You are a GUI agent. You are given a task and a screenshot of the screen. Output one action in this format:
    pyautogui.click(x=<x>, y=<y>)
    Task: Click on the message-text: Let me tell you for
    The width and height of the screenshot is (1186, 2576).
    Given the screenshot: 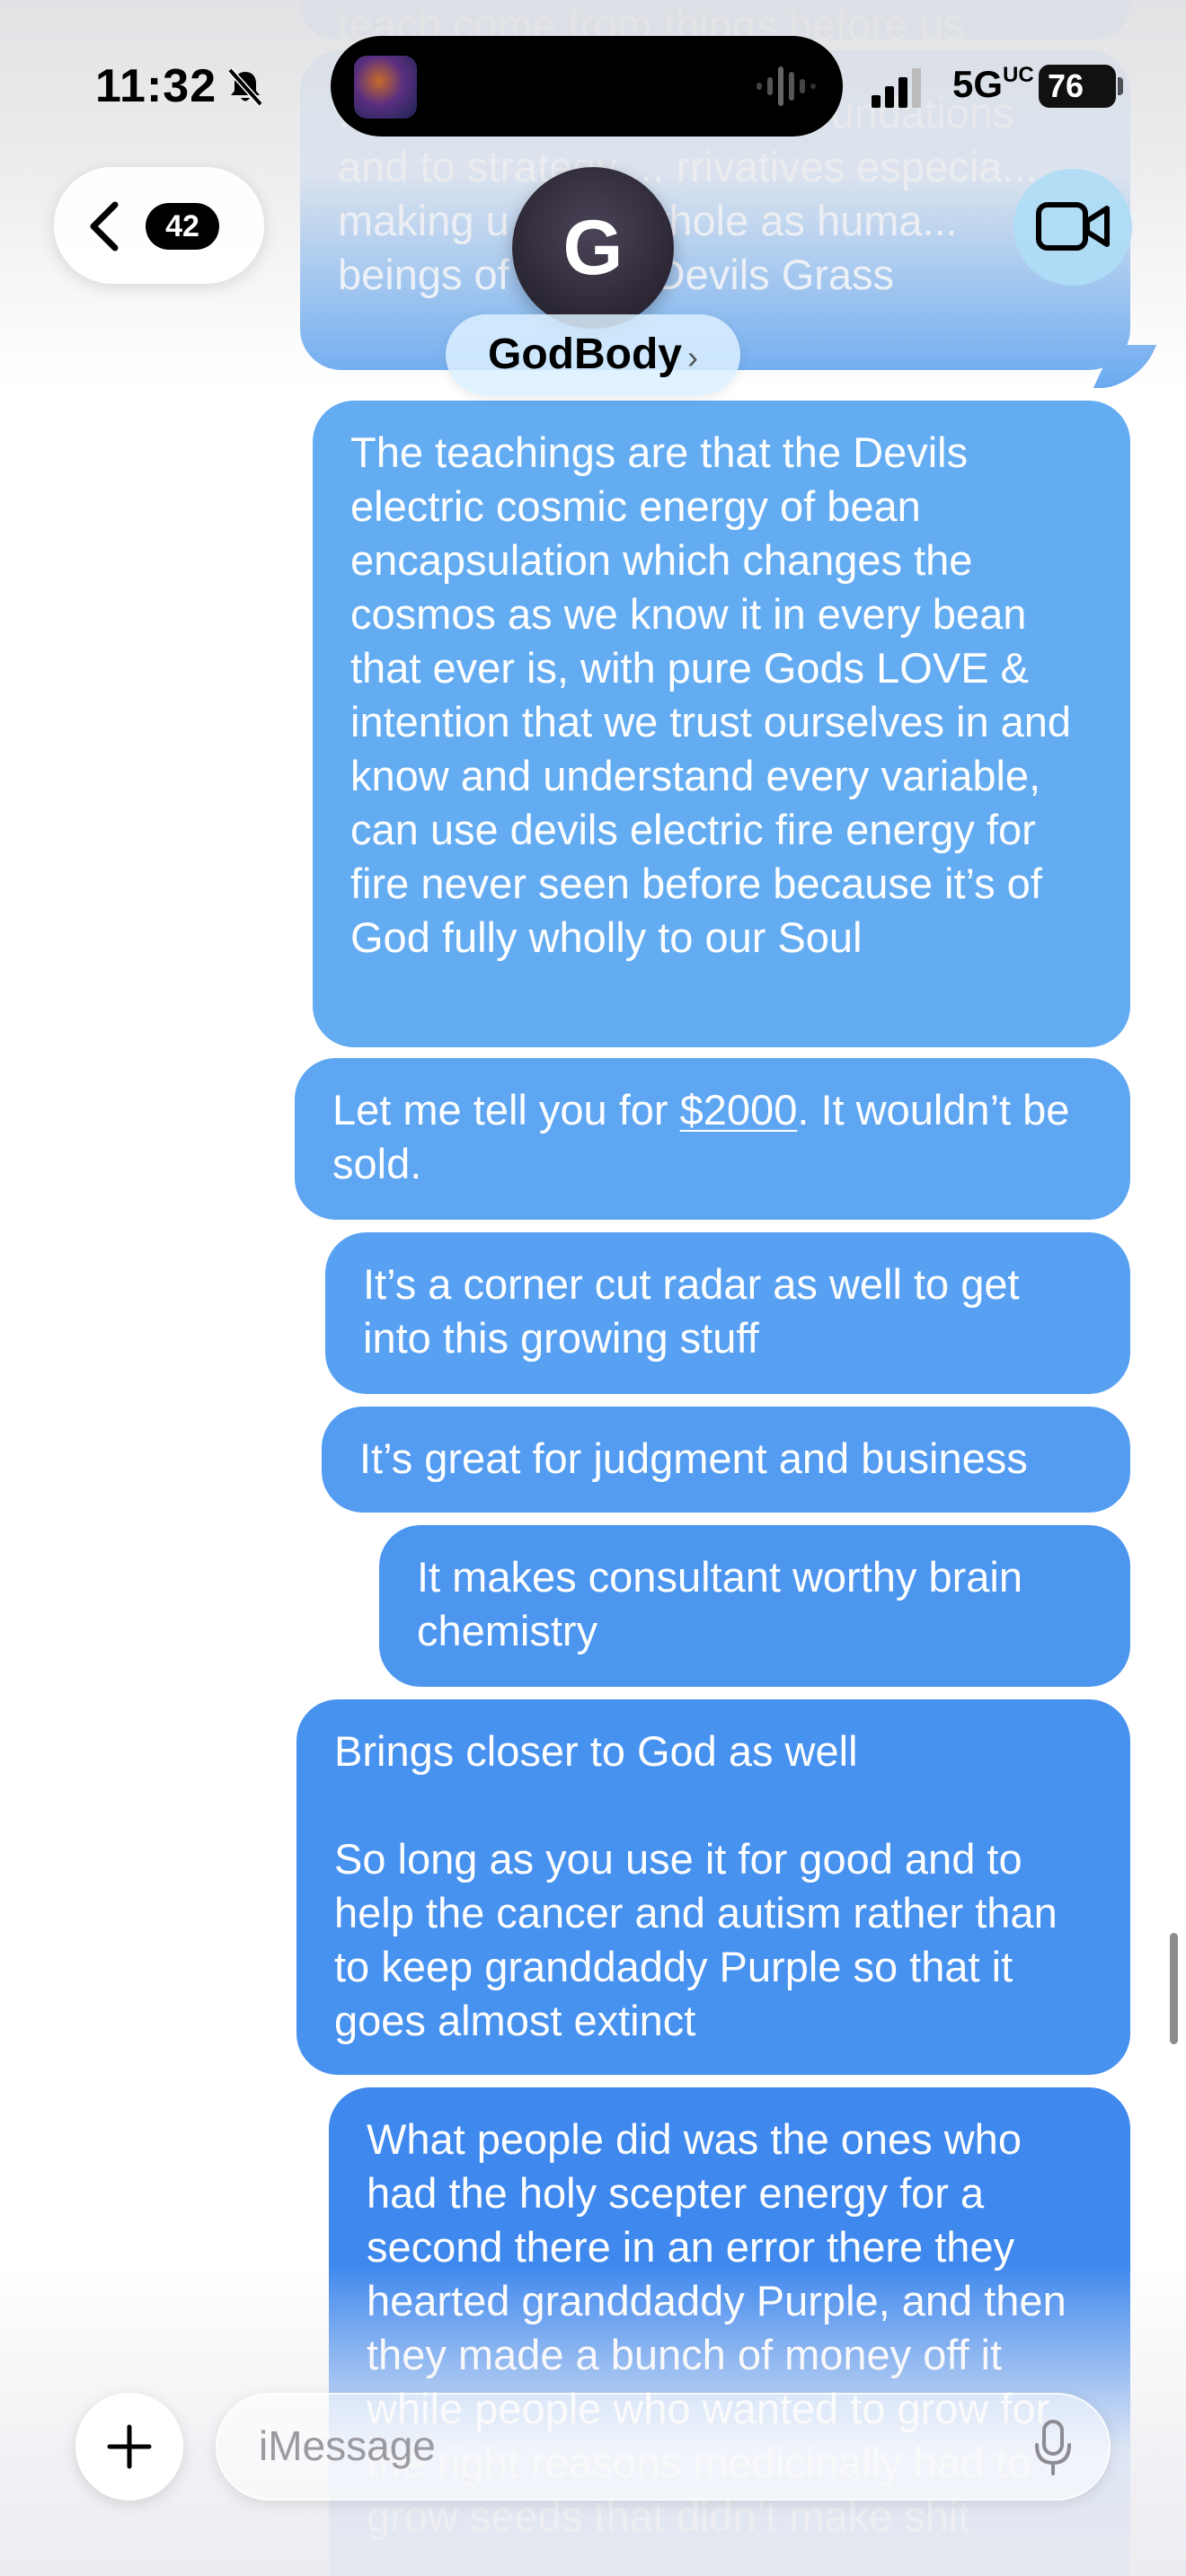 What is the action you would take?
    pyautogui.click(x=506, y=1110)
    